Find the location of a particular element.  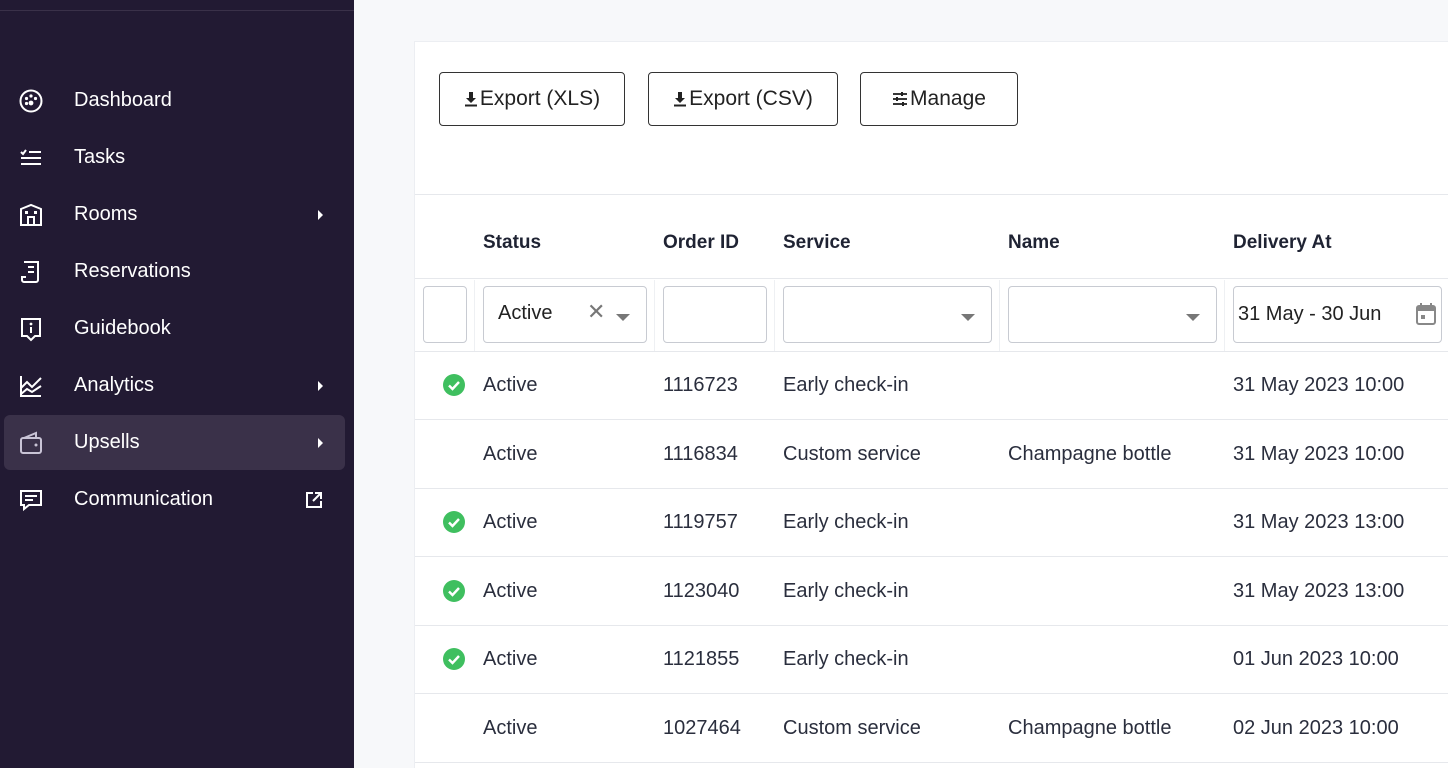

sidebar-item-reservations: Reservations is located at coordinates (174, 271).